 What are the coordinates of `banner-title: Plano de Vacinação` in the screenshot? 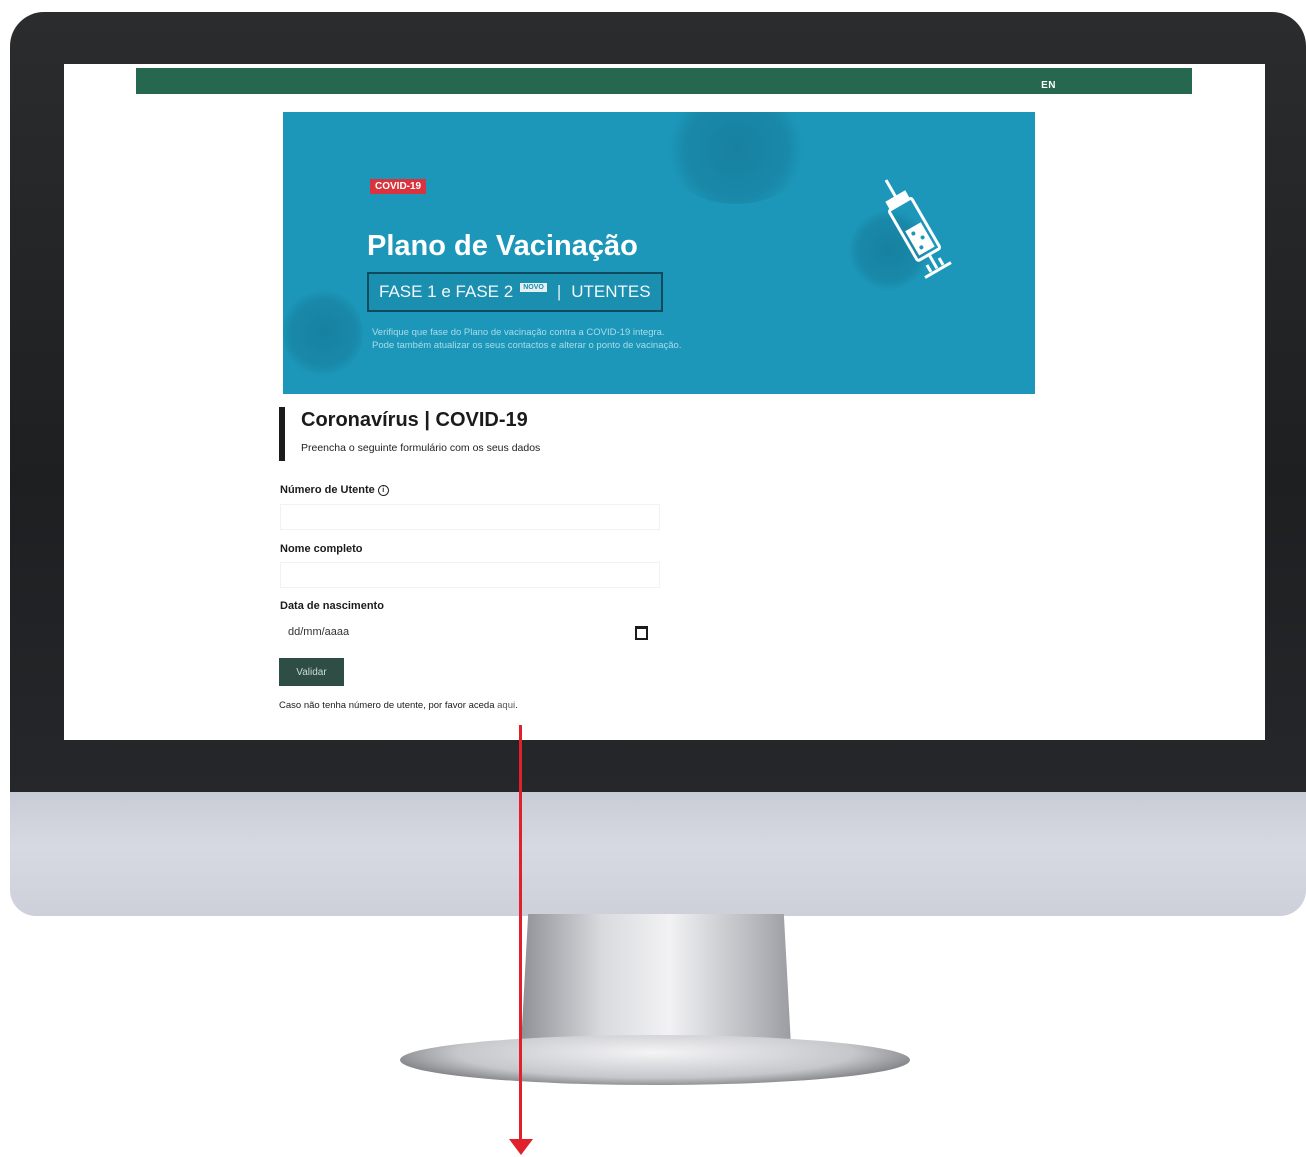 It's located at (502, 246).